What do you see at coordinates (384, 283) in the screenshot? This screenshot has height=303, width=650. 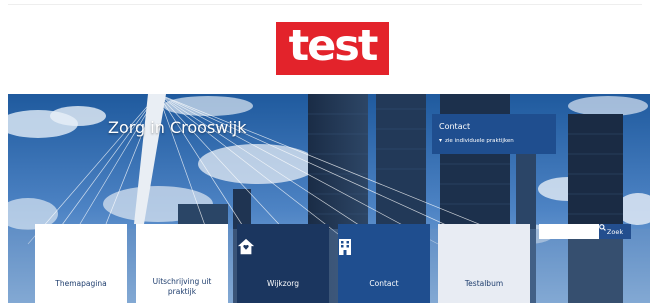 I see `tile-label: Contact` at bounding box center [384, 283].